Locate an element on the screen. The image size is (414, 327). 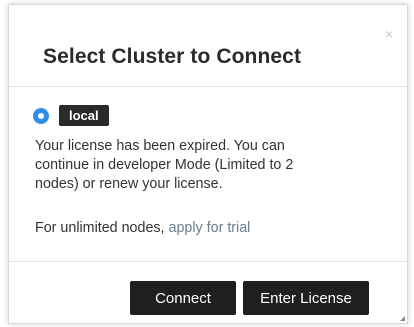
cluster-option-local: local is located at coordinates (71, 115).